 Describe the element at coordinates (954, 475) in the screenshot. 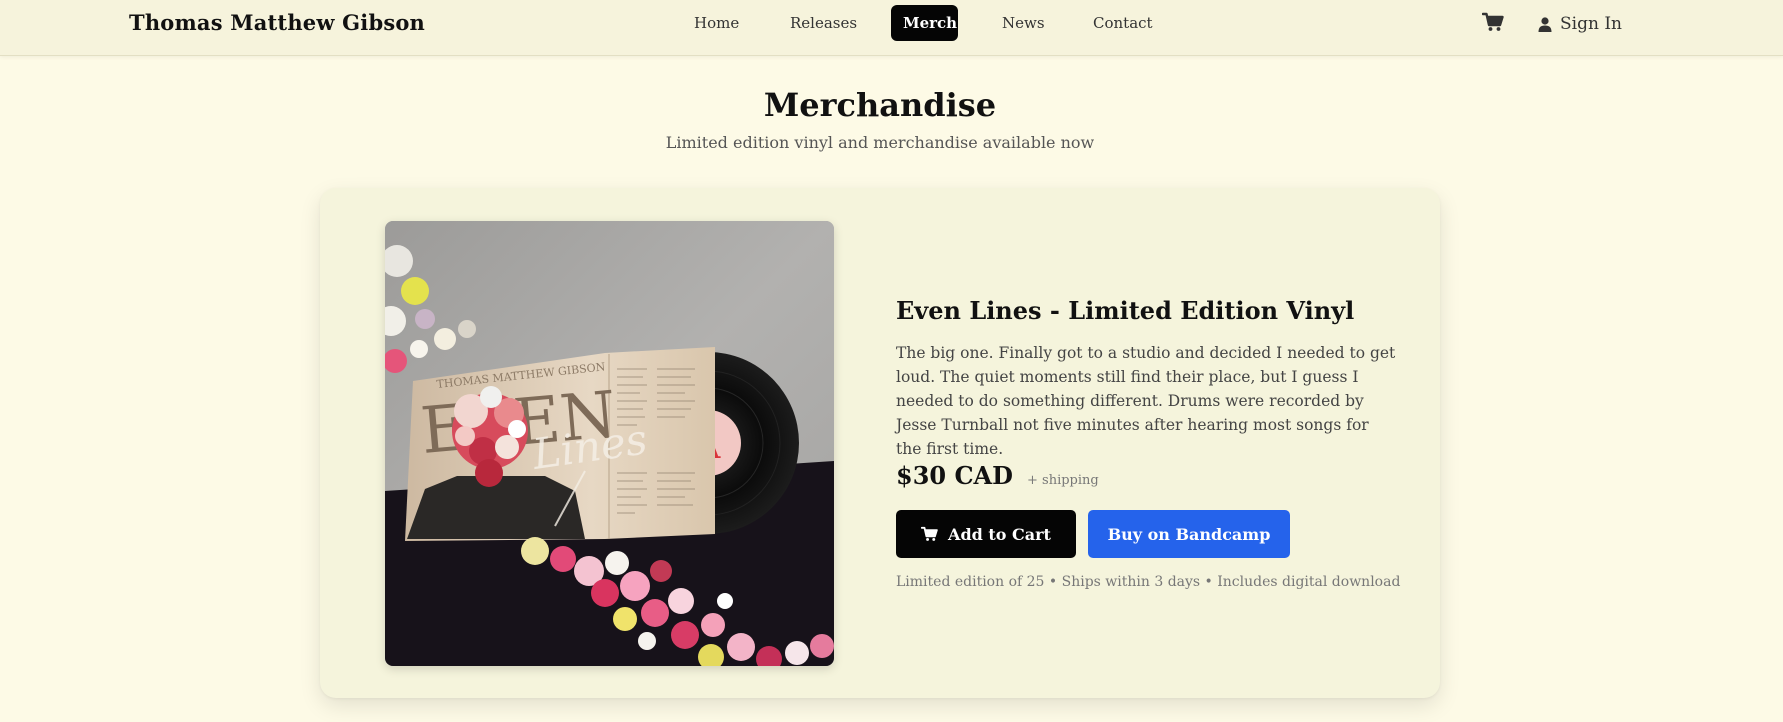

I see `product-price: $30 CAD` at that location.